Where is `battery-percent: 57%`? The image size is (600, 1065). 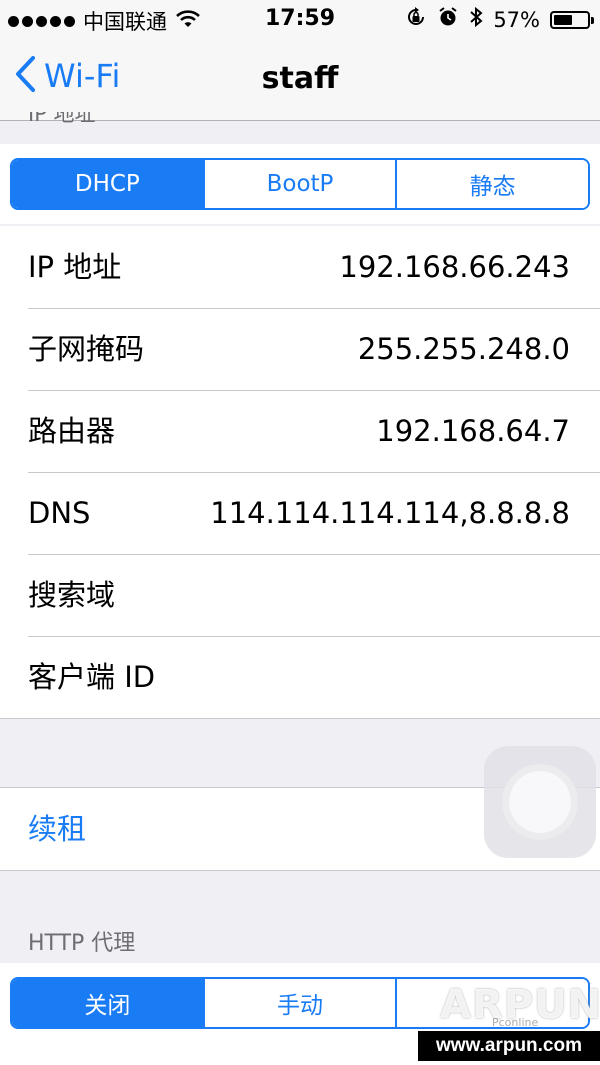
battery-percent: 57% is located at coordinates (516, 19).